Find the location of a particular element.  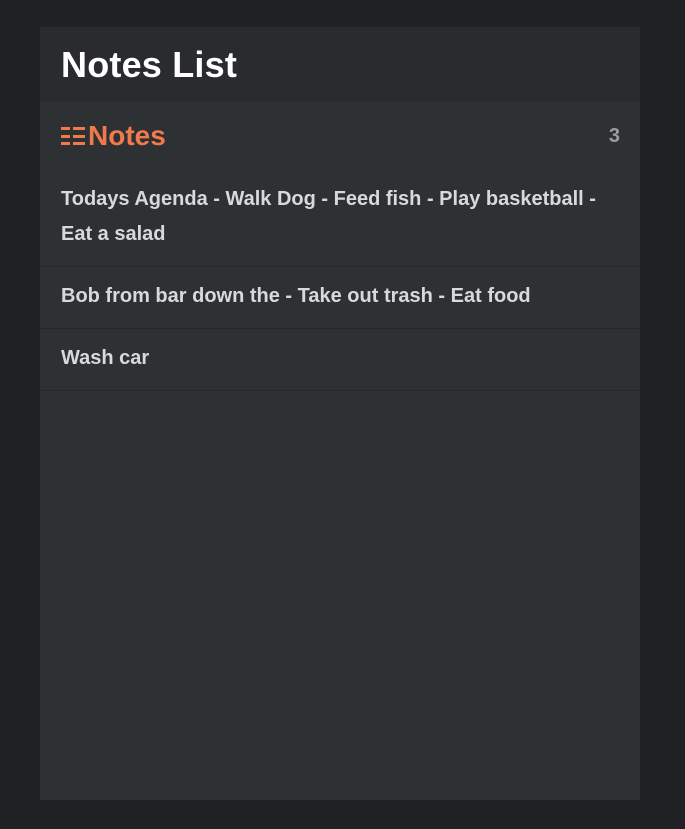

notes-count: 3 is located at coordinates (614, 135).